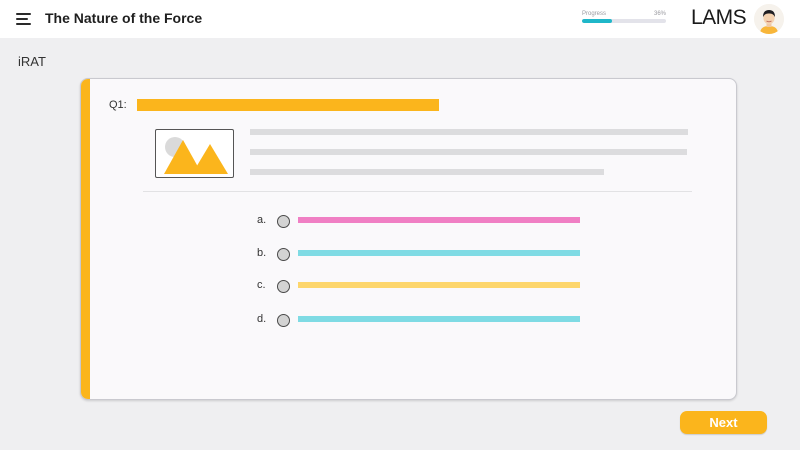 This screenshot has height=450, width=800. I want to click on option-letter: a., so click(262, 220).